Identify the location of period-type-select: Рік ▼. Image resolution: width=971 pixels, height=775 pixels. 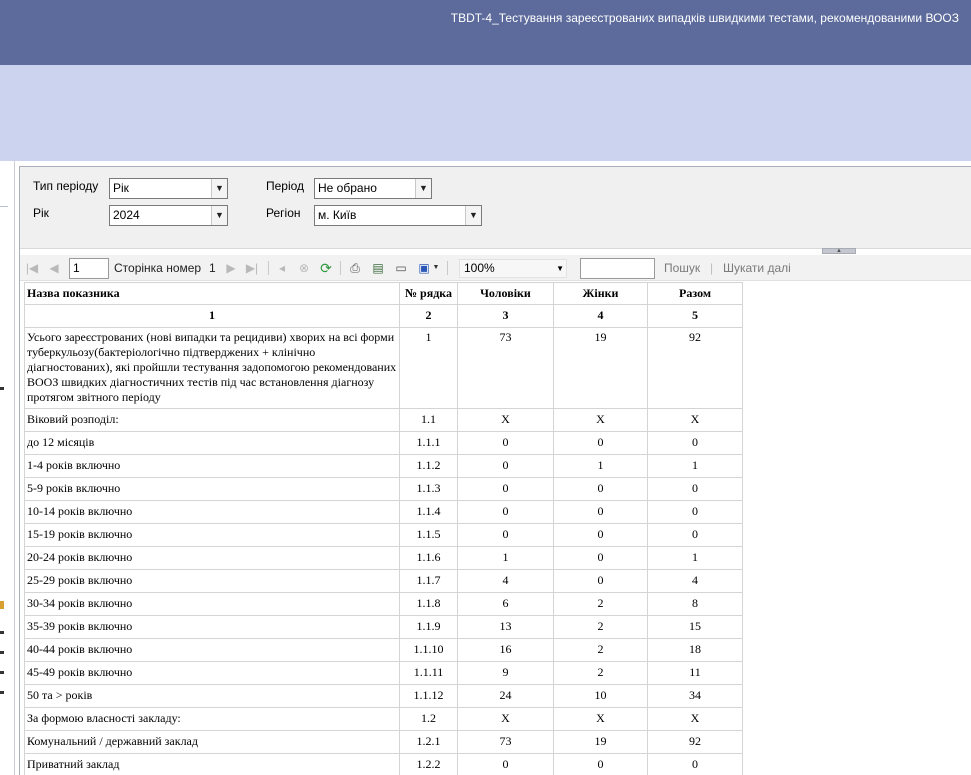
(168, 188).